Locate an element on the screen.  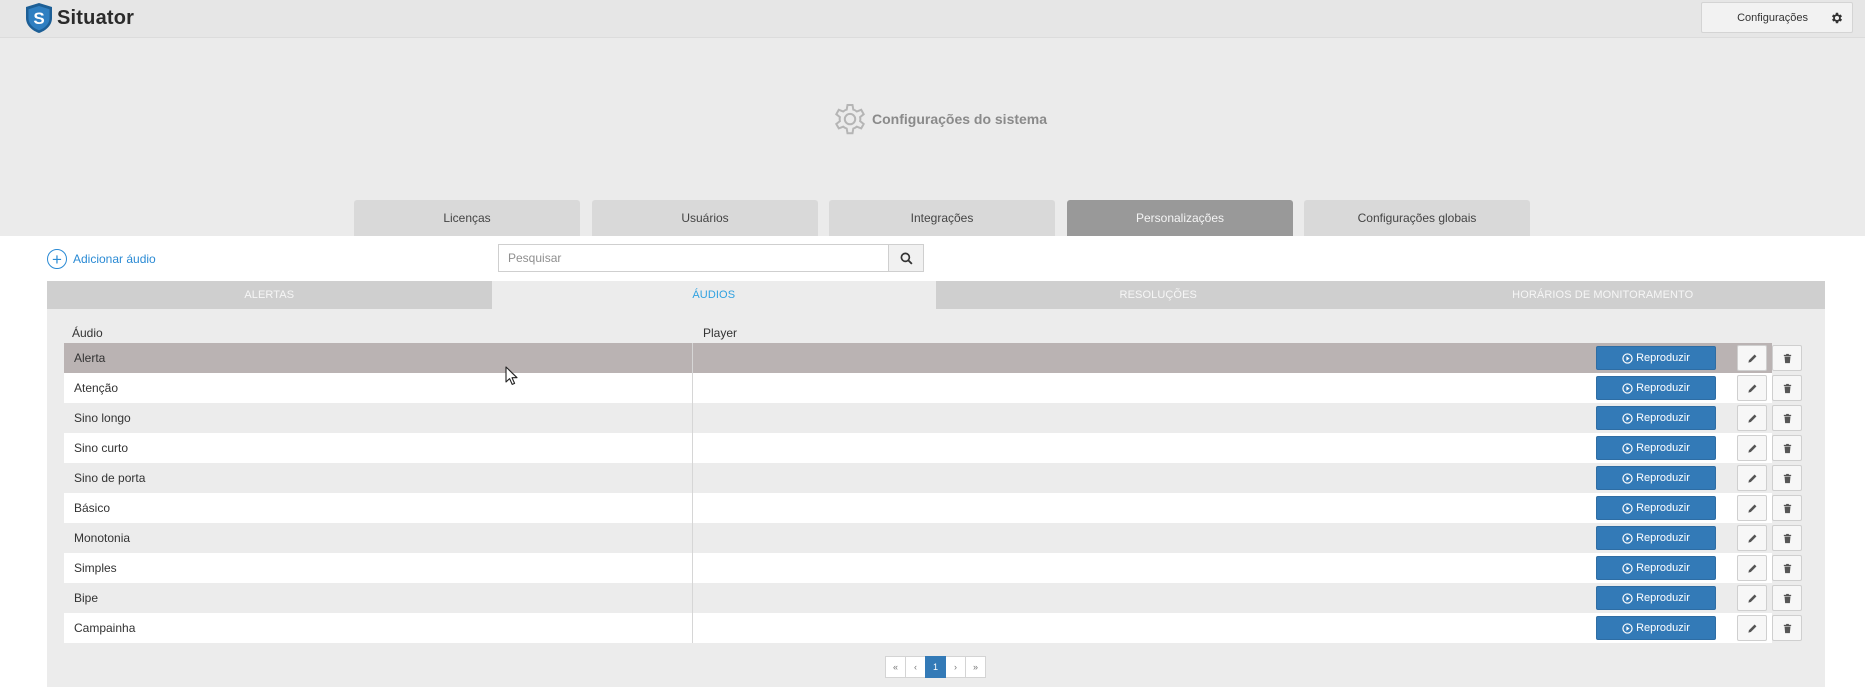
audio-name-cell: Simples is located at coordinates (378, 568).